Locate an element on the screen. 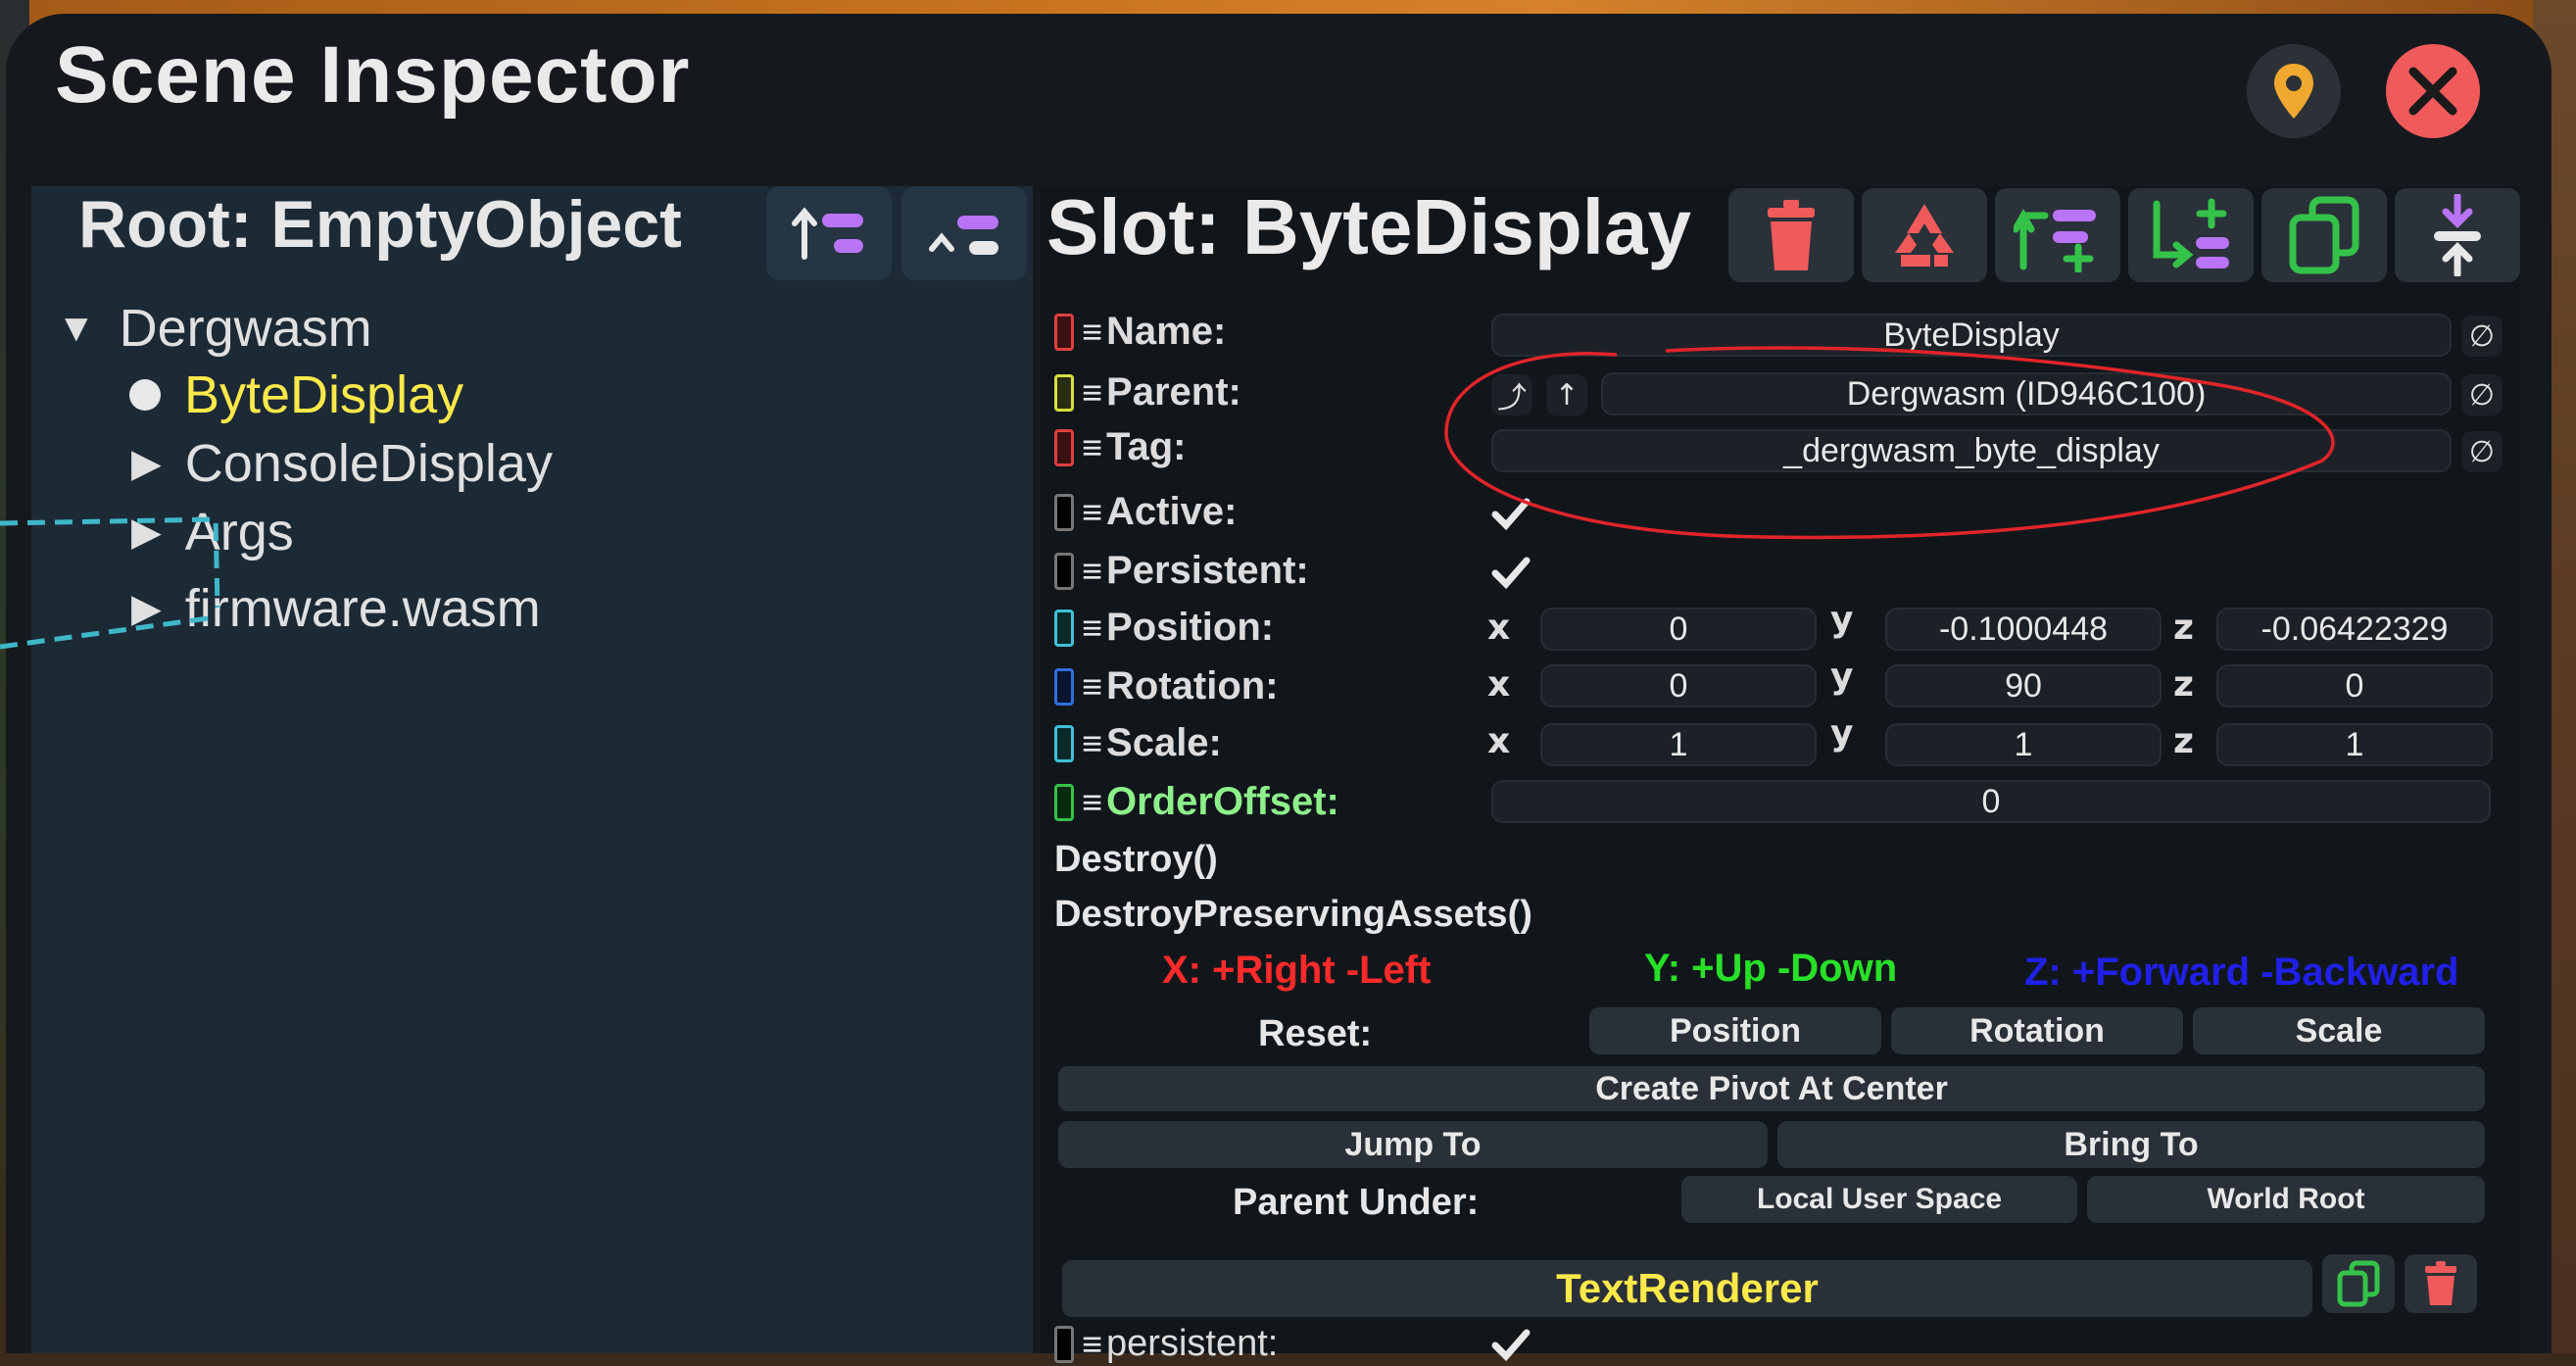 The width and height of the screenshot is (2576, 1366). reset-rotation-button: Rotation is located at coordinates (2037, 1030).